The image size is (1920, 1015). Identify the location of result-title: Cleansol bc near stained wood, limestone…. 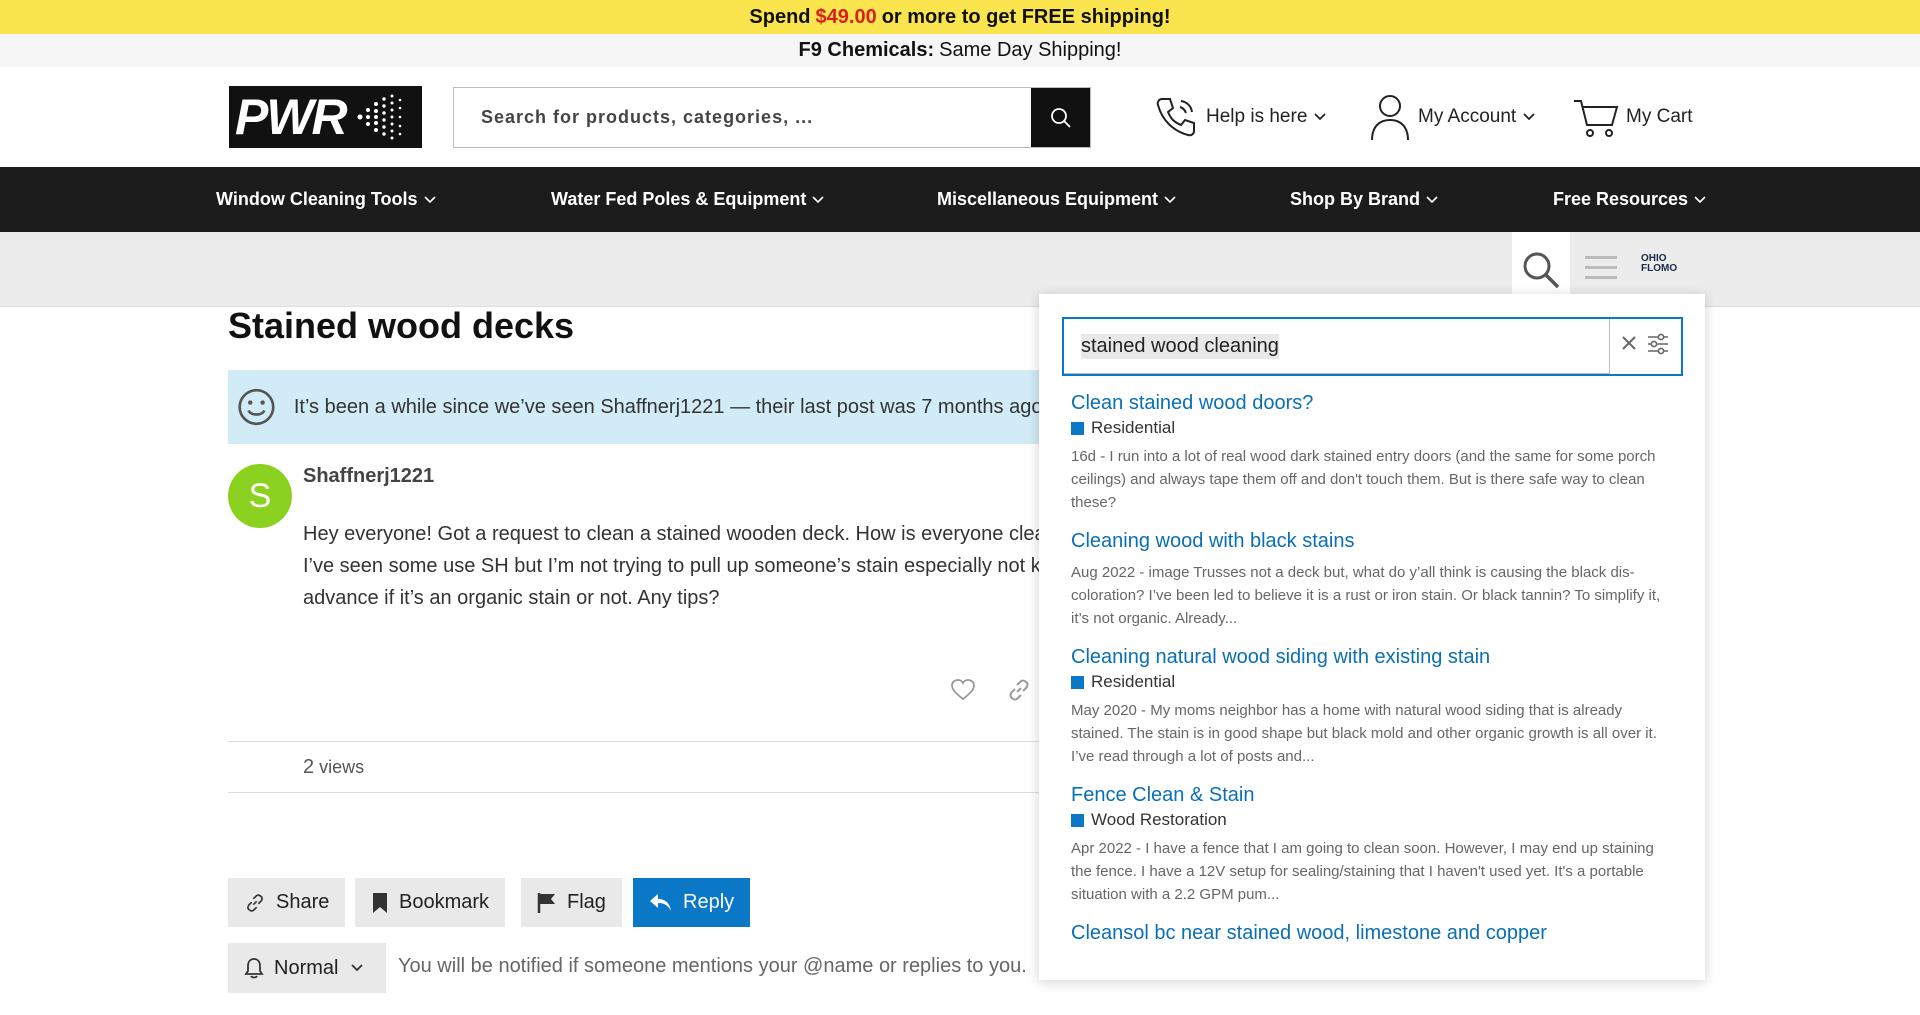
(1371, 933).